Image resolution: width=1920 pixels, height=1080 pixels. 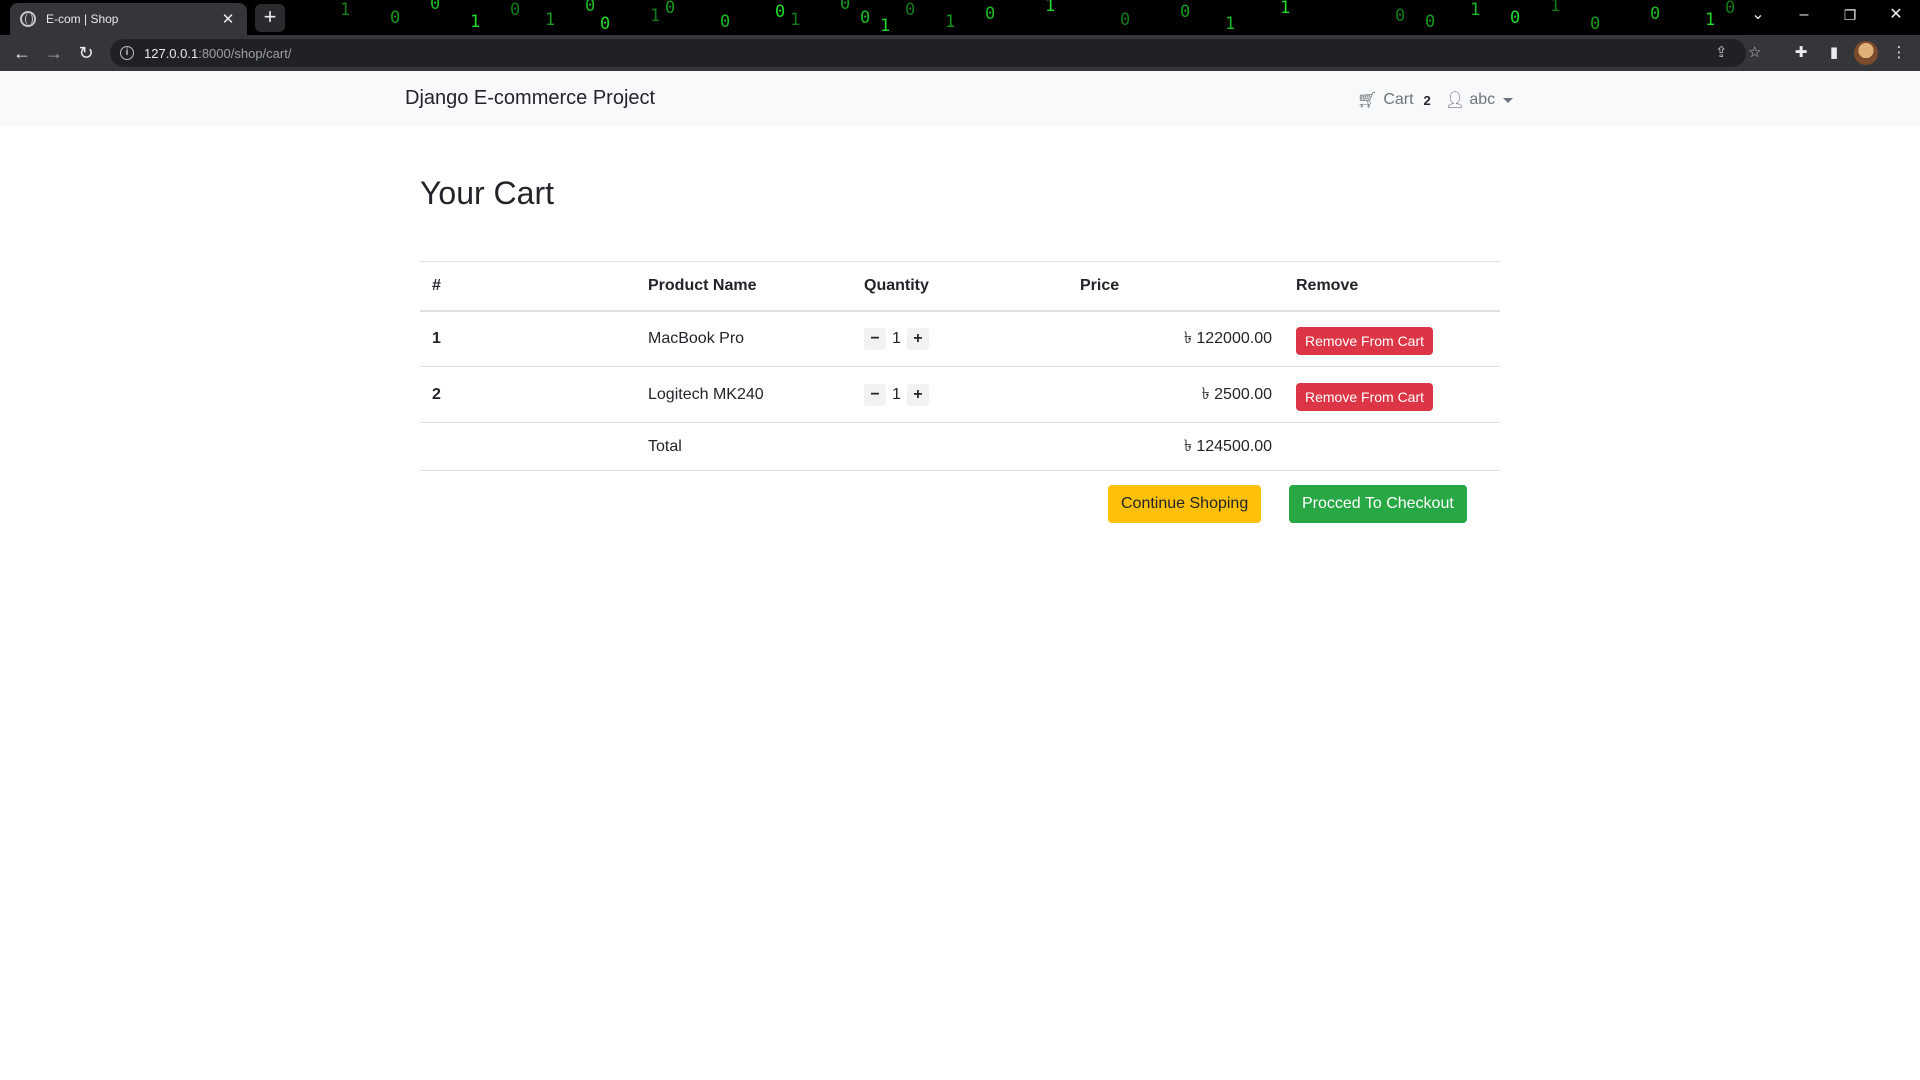 What do you see at coordinates (270, 18) in the screenshot?
I see `new-tab-button: +` at bounding box center [270, 18].